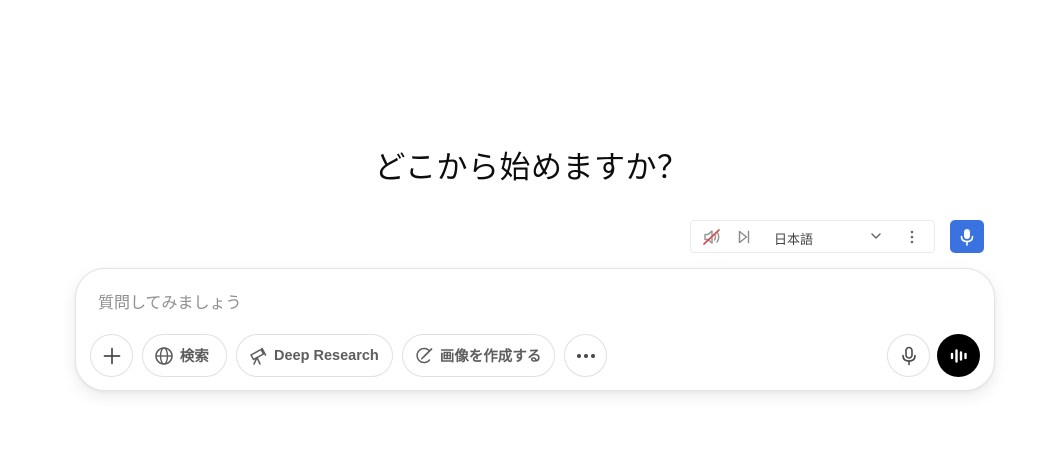  I want to click on create-image-button: 画像を作成する, so click(478, 355).